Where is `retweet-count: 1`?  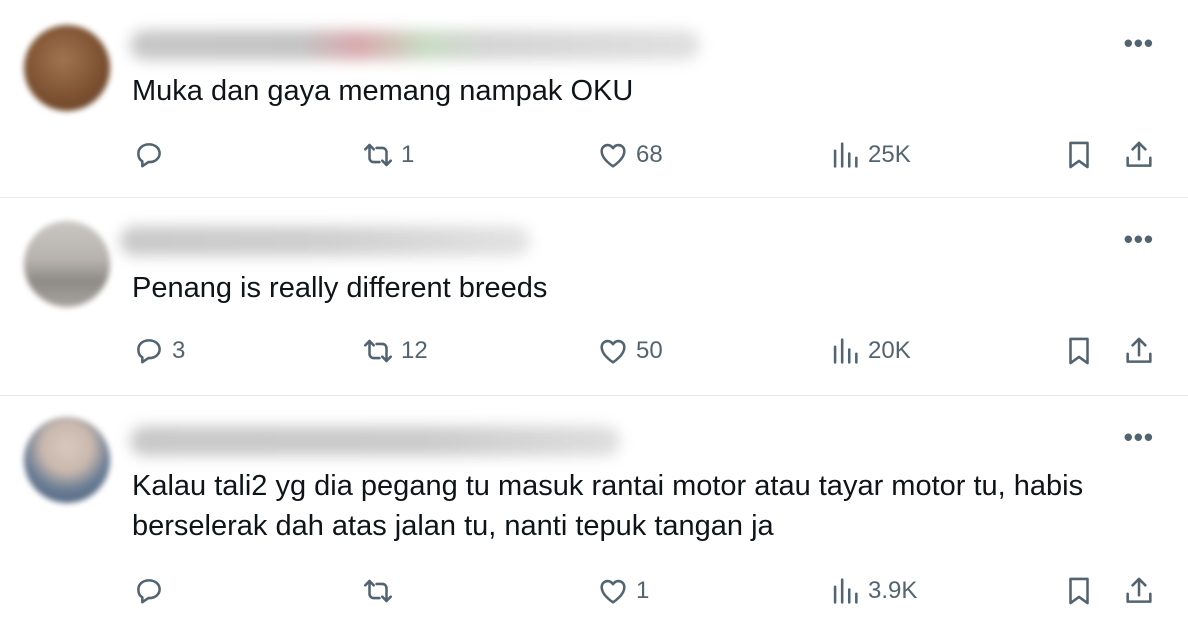 retweet-count: 1 is located at coordinates (408, 154).